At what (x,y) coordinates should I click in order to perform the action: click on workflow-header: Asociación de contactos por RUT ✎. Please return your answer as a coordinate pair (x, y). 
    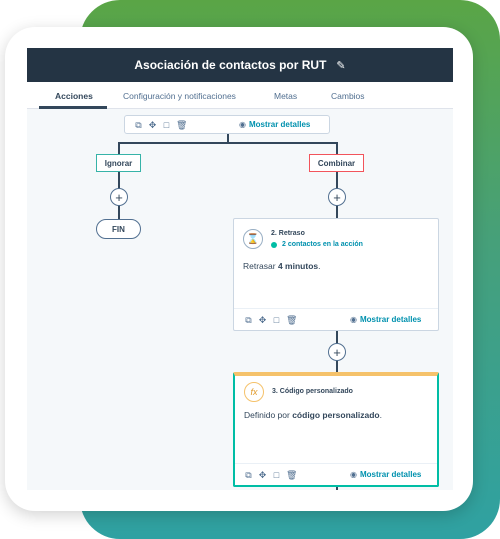
    Looking at the image, I should click on (240, 65).